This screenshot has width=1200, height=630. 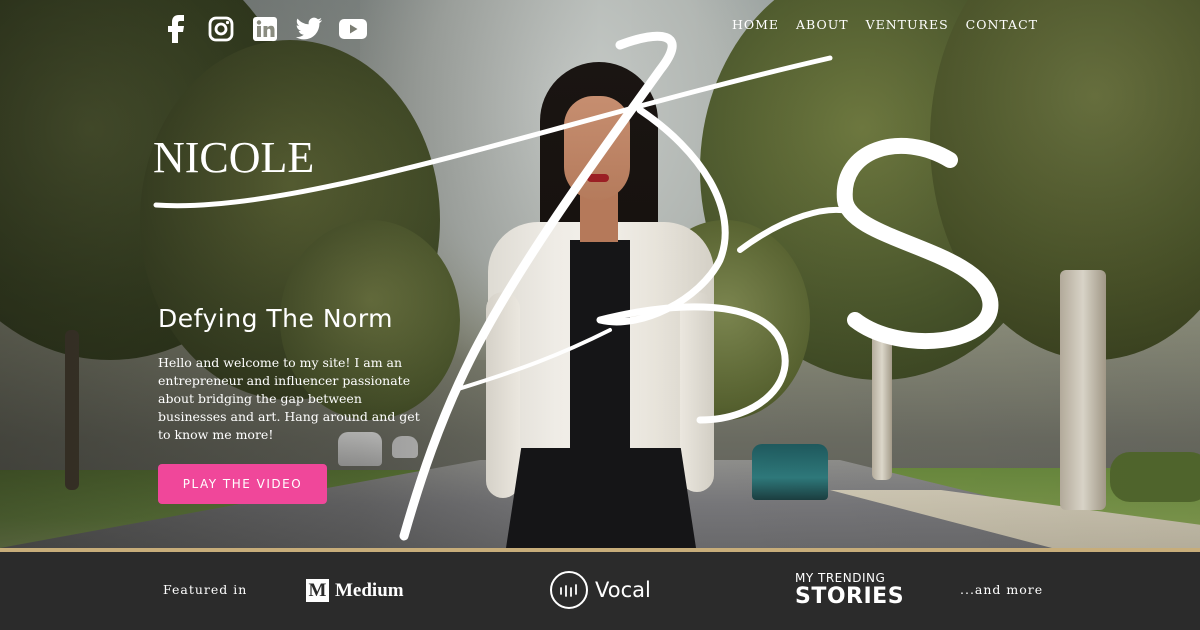 I want to click on facebook-icon, so click(x=177, y=29).